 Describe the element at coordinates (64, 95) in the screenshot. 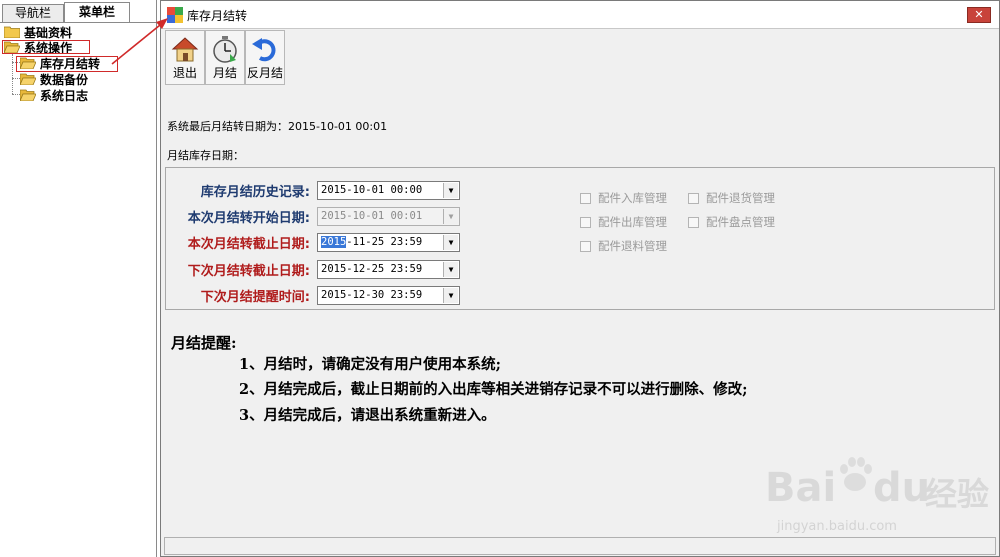

I see `tree-item-label: 系统日志` at that location.